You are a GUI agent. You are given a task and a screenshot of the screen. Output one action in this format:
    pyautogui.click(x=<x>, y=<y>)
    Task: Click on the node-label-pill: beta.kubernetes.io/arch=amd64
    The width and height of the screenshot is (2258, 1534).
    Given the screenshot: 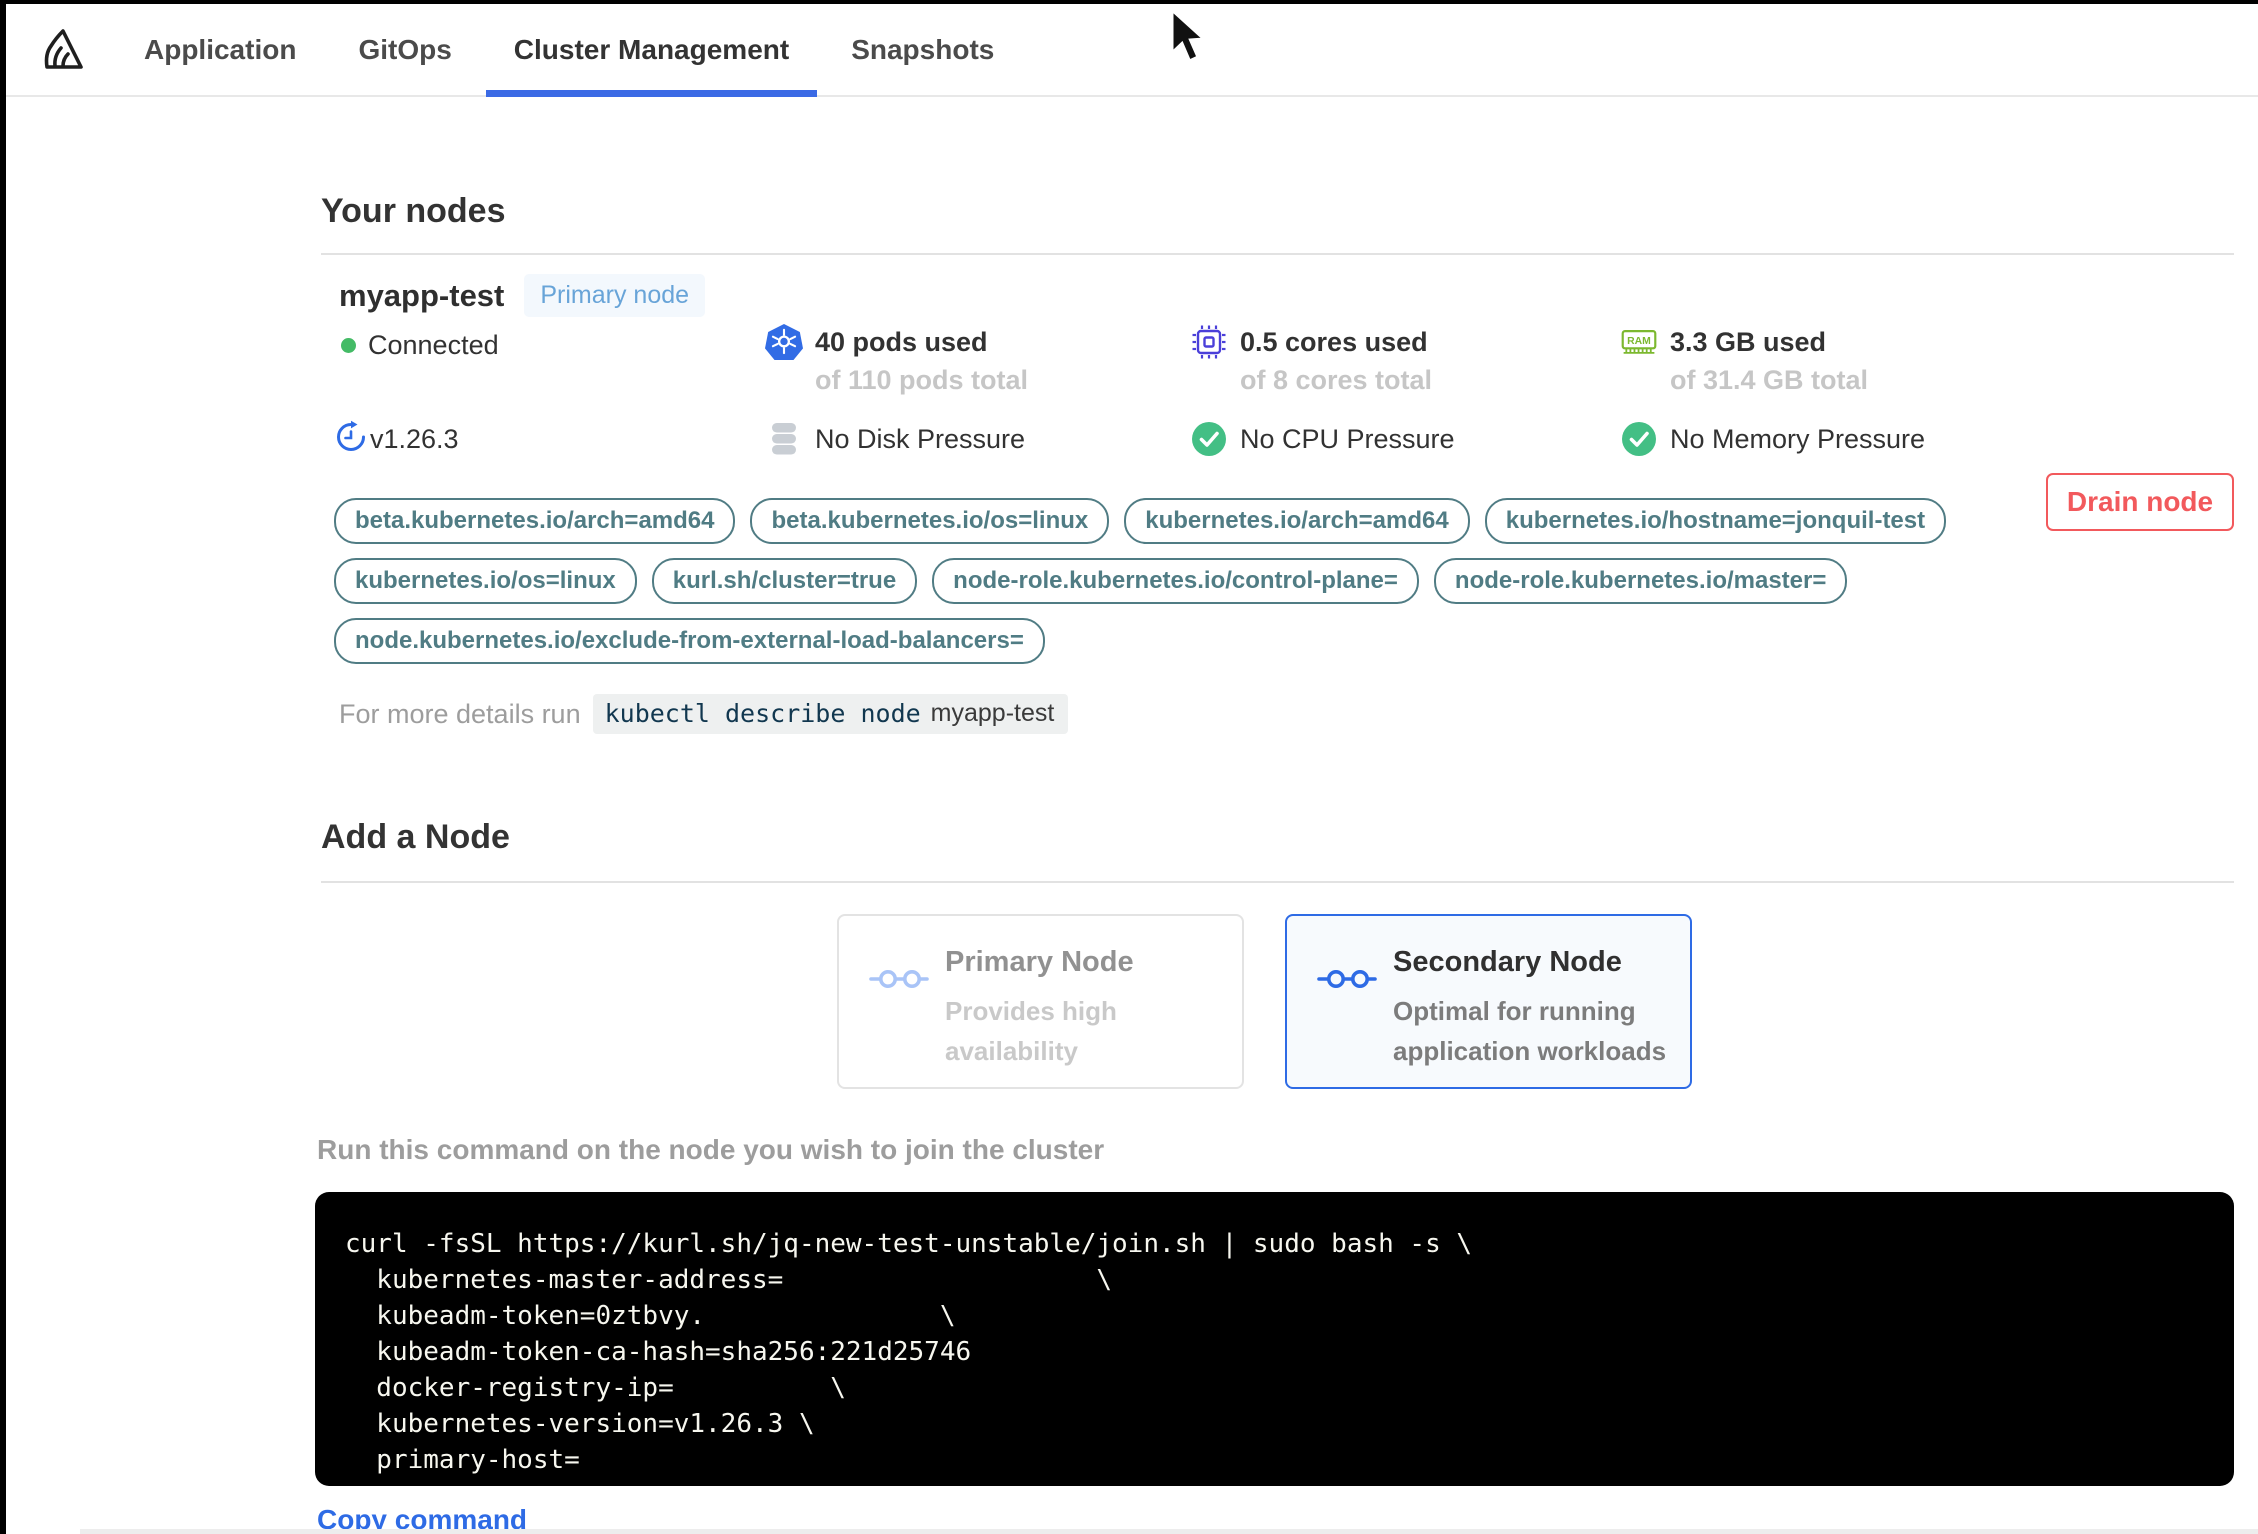 What is the action you would take?
    pyautogui.click(x=535, y=521)
    